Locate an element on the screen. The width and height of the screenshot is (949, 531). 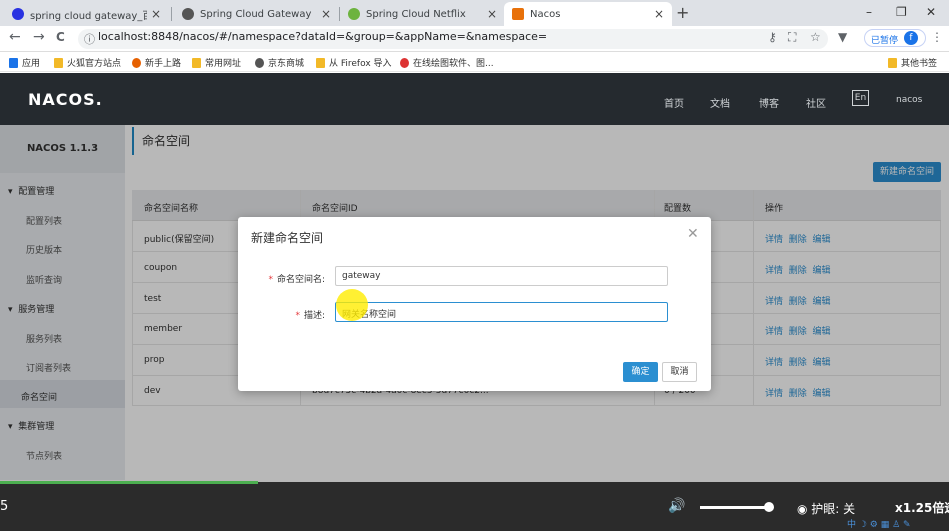
spring-icon is located at coordinates (354, 14).